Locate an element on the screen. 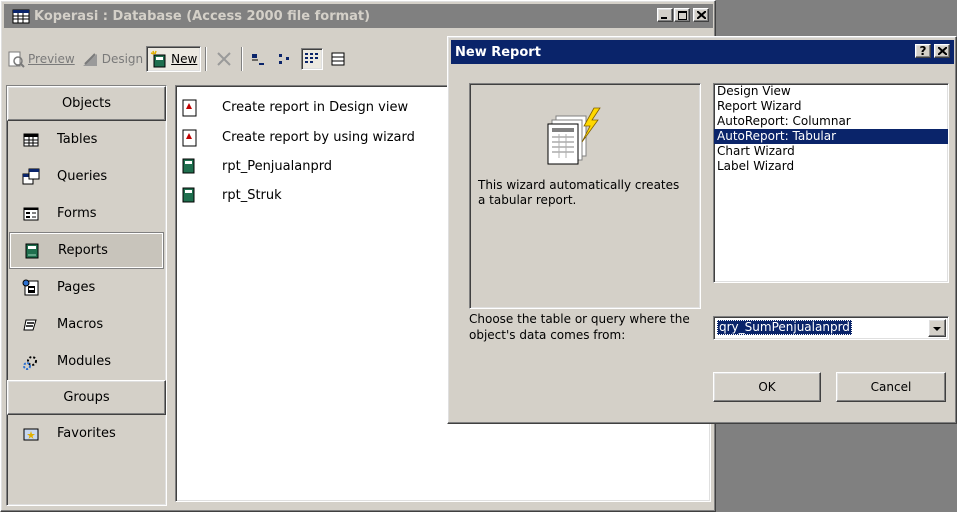 The height and width of the screenshot is (512, 957). list-view-icon is located at coordinates (312, 59).